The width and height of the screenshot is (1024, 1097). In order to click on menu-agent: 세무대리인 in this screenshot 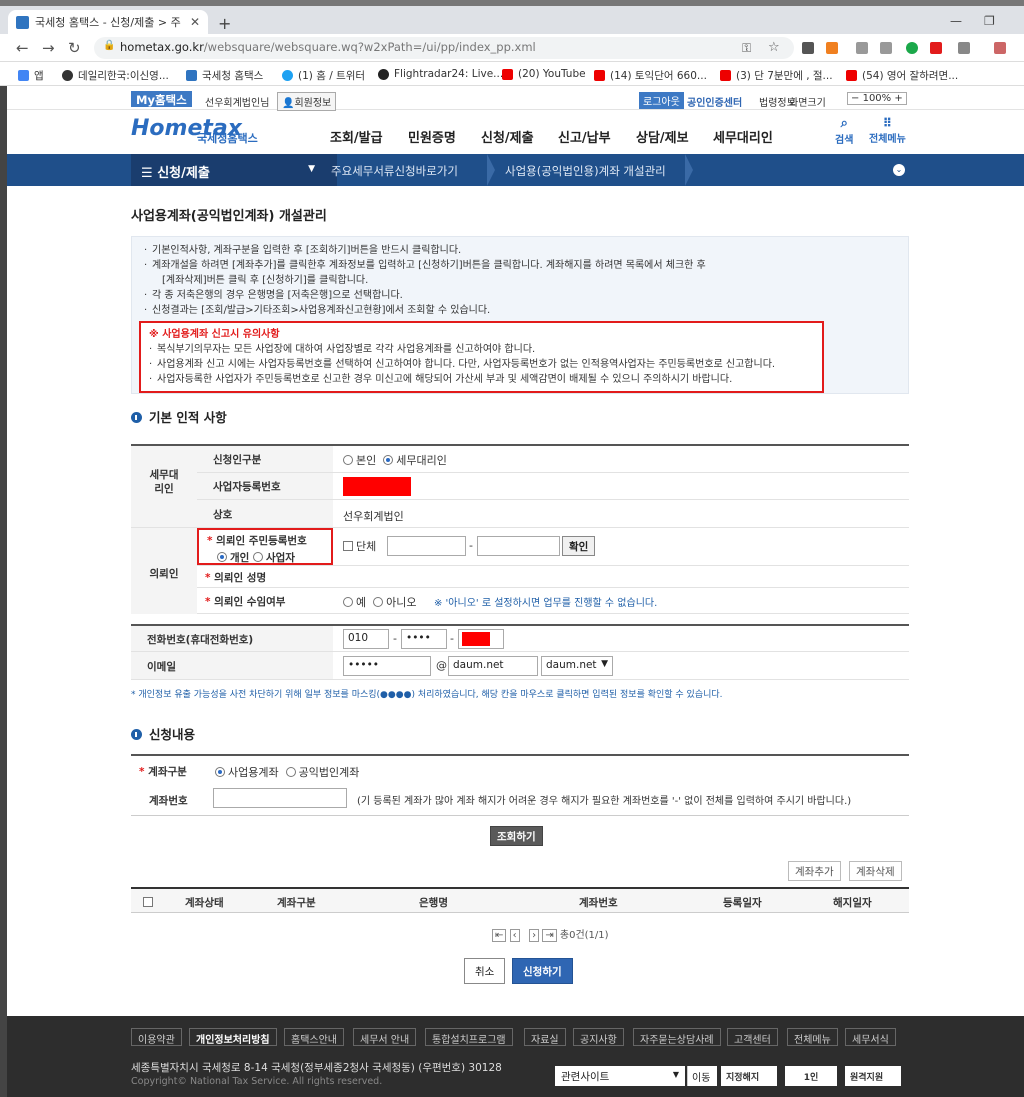, I will do `click(743, 136)`.